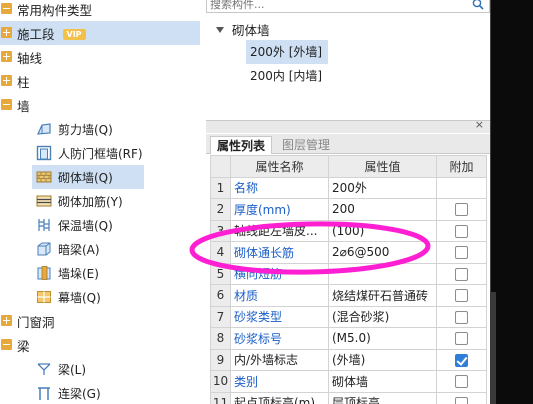 This screenshot has width=533, height=404. What do you see at coordinates (382, 209) in the screenshot?
I see `property-value: 200` at bounding box center [382, 209].